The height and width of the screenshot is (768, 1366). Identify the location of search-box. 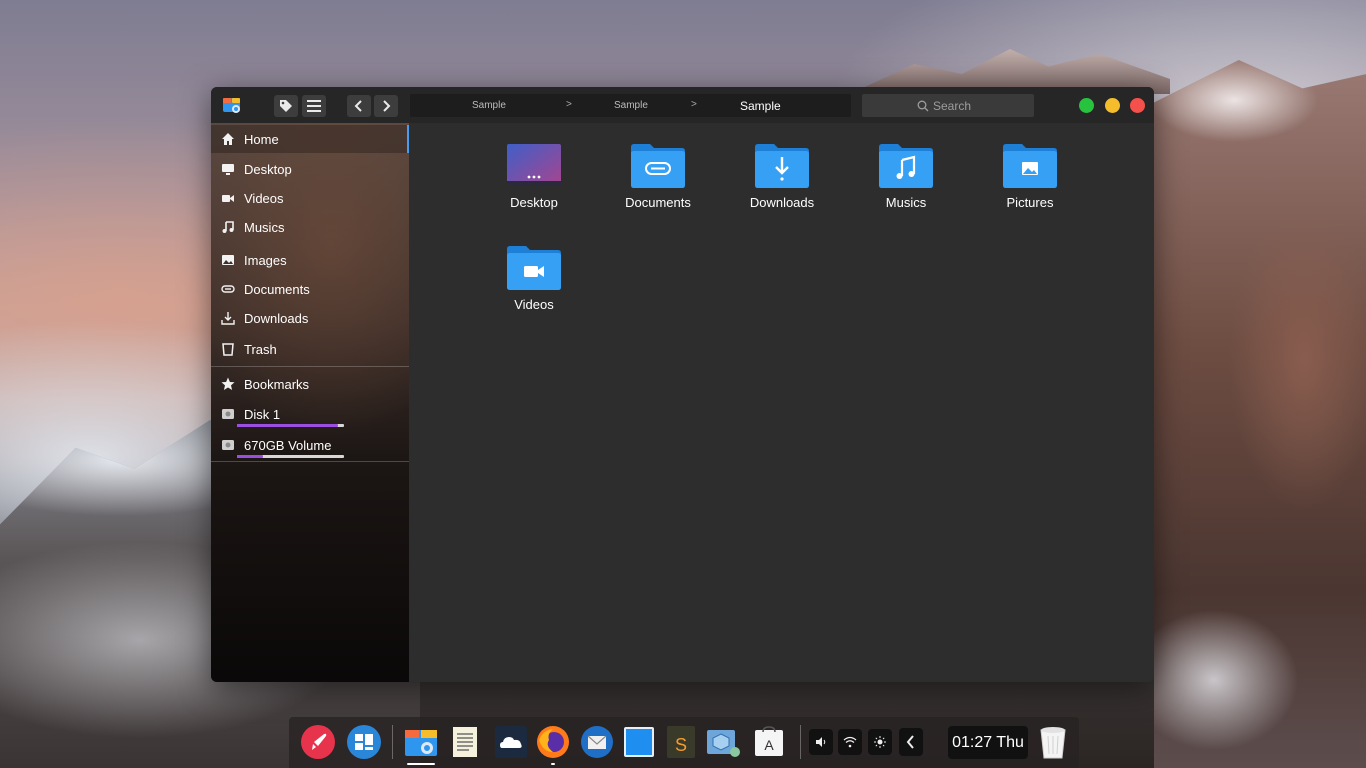
(948, 105).